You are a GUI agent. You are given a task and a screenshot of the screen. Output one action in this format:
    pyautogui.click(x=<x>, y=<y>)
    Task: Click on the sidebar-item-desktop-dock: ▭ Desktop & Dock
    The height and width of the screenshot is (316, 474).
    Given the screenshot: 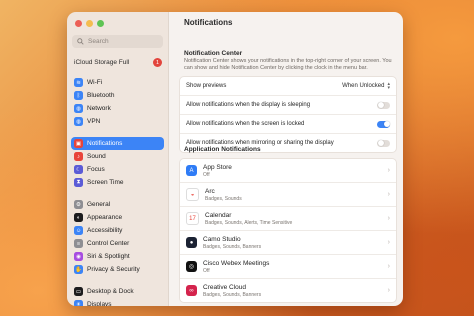 What is the action you would take?
    pyautogui.click(x=117, y=291)
    